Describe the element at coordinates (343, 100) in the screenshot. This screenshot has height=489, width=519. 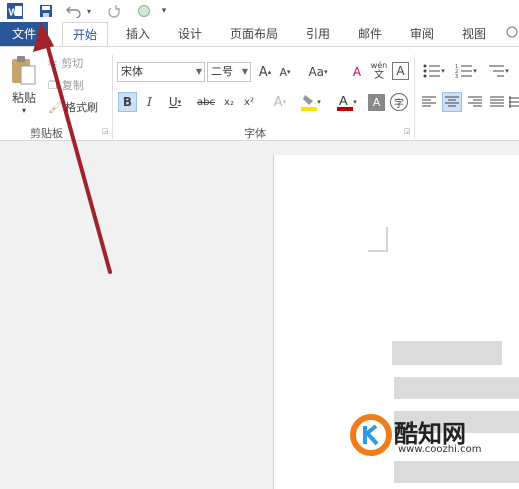
I see `svg-text: A` at that location.